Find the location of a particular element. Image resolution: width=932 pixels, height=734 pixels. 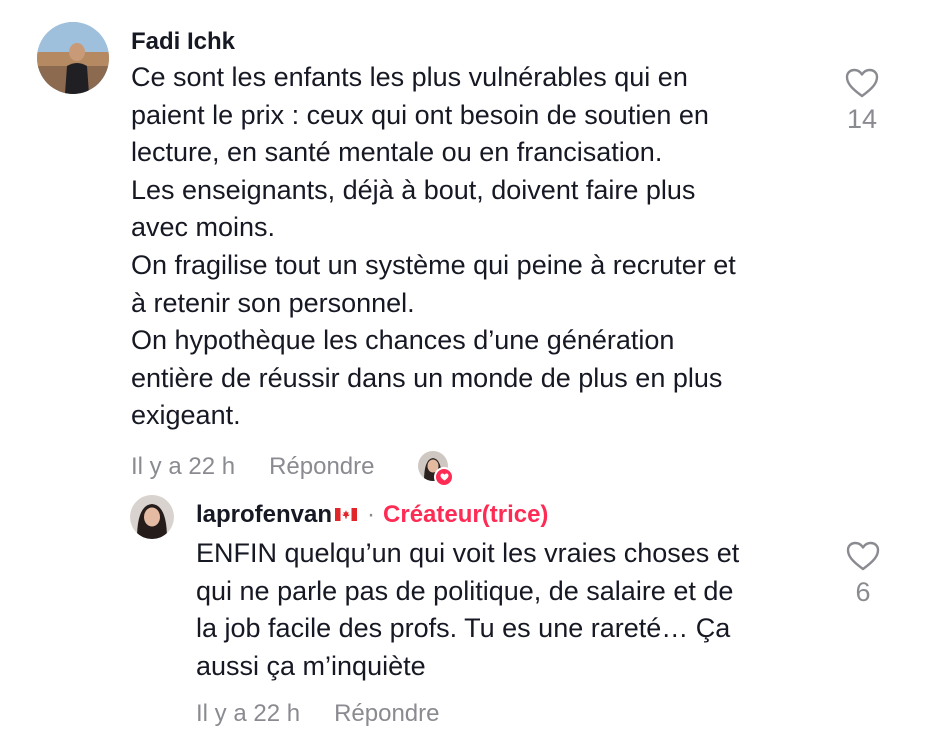

creator-label: Créateur(trice) is located at coordinates (466, 514).